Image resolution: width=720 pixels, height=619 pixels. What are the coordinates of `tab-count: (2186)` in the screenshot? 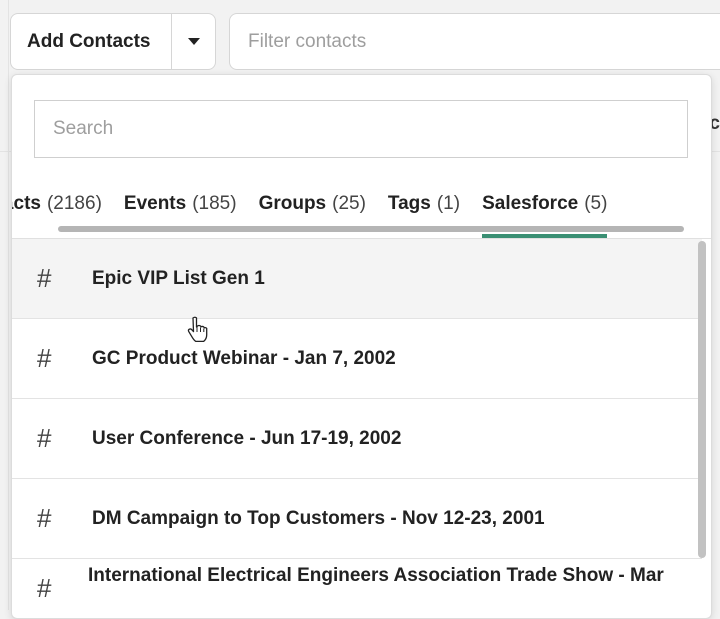 It's located at (74, 203).